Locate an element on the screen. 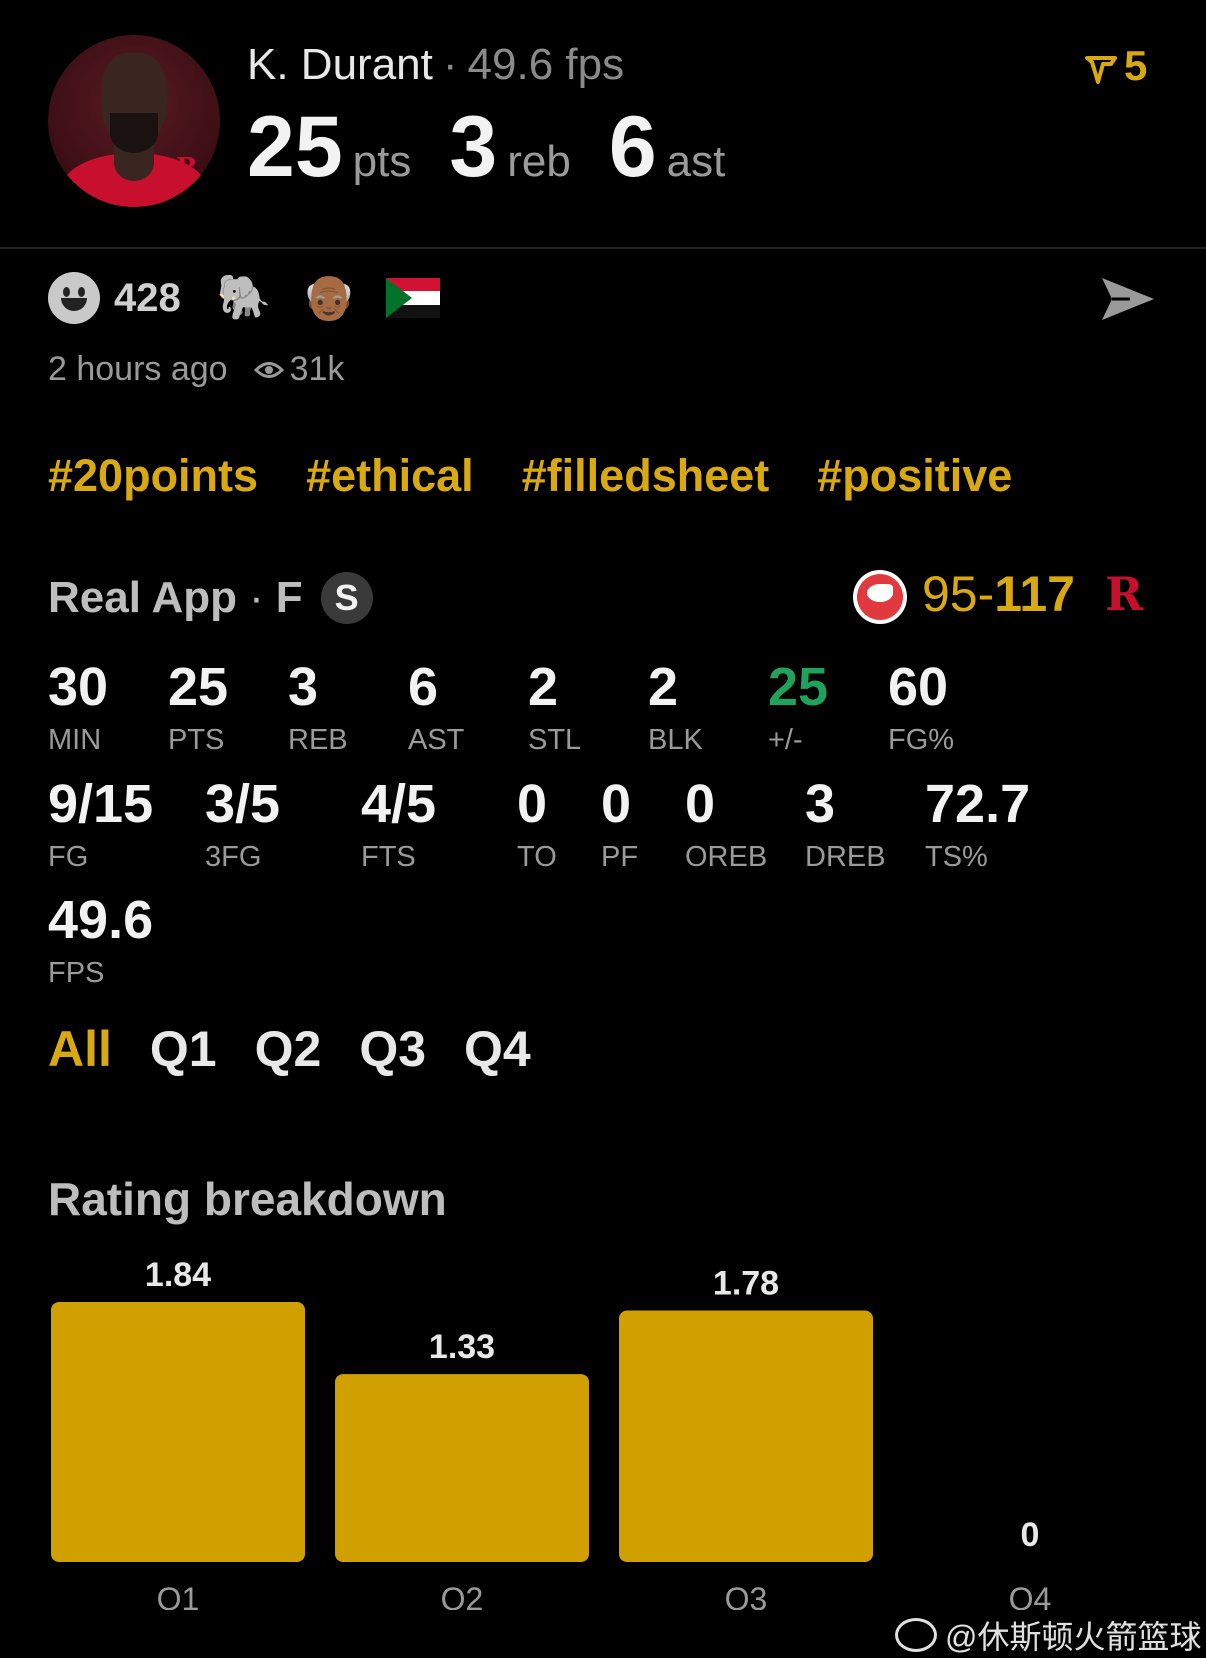 Image resolution: width=1206 pixels, height=1658 pixels. post-time: 2 hours ago is located at coordinates (138, 369).